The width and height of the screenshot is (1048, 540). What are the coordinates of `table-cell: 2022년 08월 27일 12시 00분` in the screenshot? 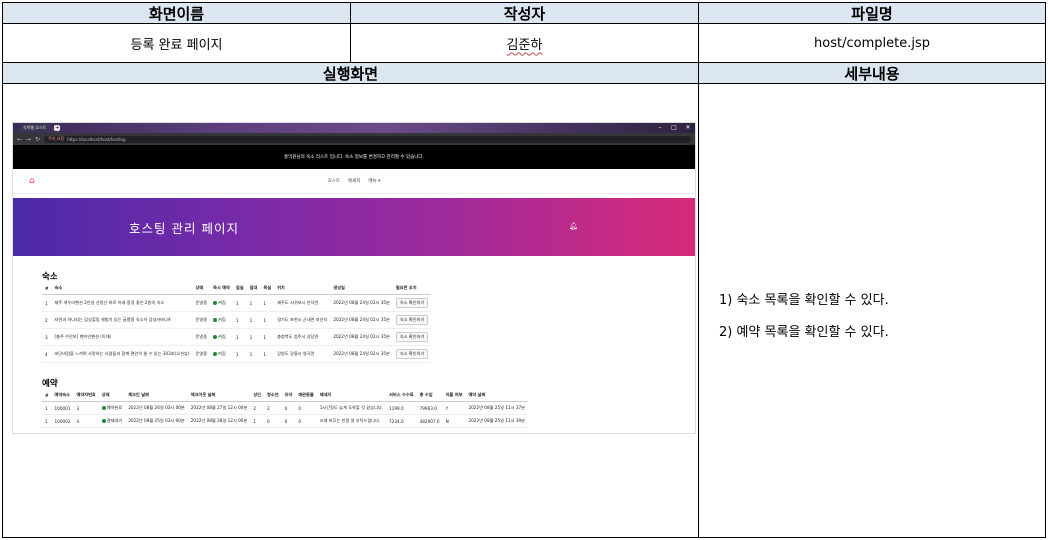 It's located at (219, 408).